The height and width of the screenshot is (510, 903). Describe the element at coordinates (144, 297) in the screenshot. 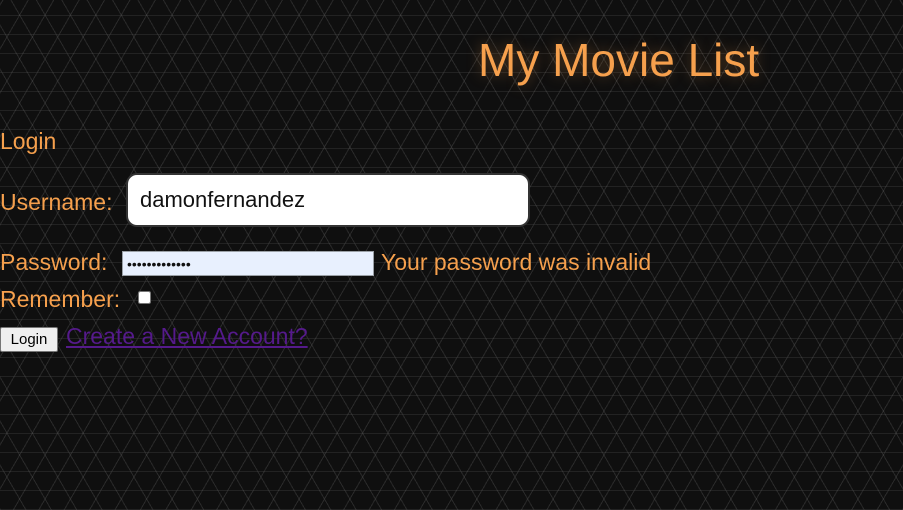

I see `remember-checkbox` at that location.